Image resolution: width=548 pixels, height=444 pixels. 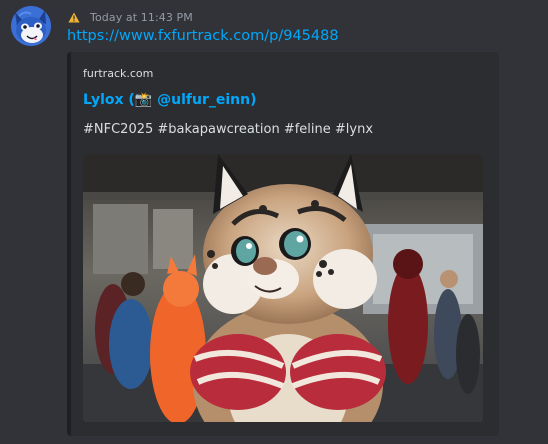 What do you see at coordinates (204, 100) in the screenshot?
I see `embed-title-handle: @ulfur_einn)` at bounding box center [204, 100].